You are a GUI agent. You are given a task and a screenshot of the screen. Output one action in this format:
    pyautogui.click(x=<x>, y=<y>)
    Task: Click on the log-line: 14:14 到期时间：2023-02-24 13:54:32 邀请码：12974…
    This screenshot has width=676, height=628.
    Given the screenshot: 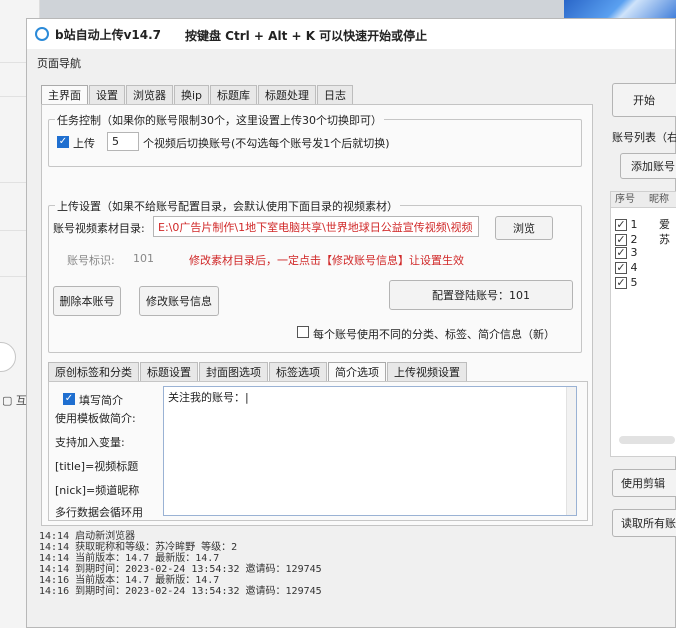 What is the action you would take?
    pyautogui.click(x=180, y=569)
    